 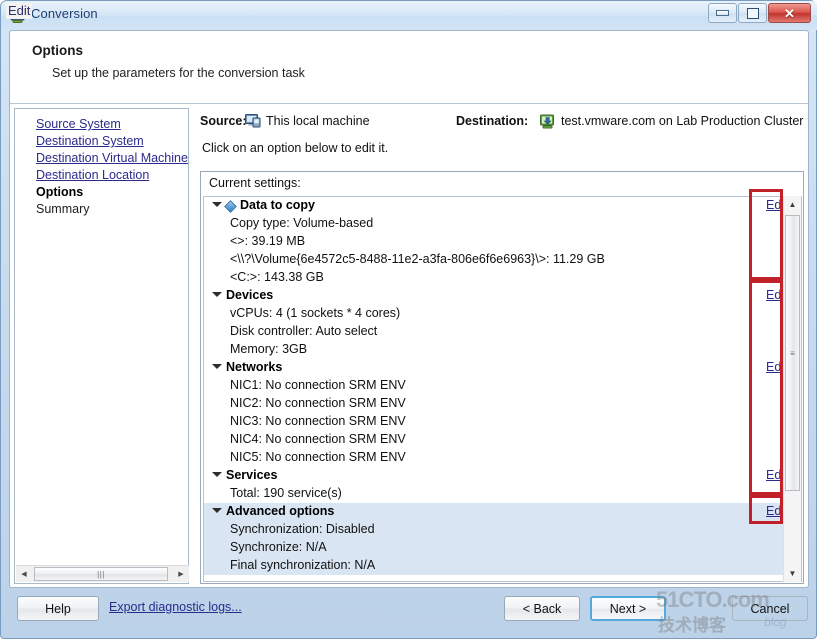 What do you see at coordinates (496, 206) in the screenshot?
I see `settings-group-header: Data to copy Edit` at bounding box center [496, 206].